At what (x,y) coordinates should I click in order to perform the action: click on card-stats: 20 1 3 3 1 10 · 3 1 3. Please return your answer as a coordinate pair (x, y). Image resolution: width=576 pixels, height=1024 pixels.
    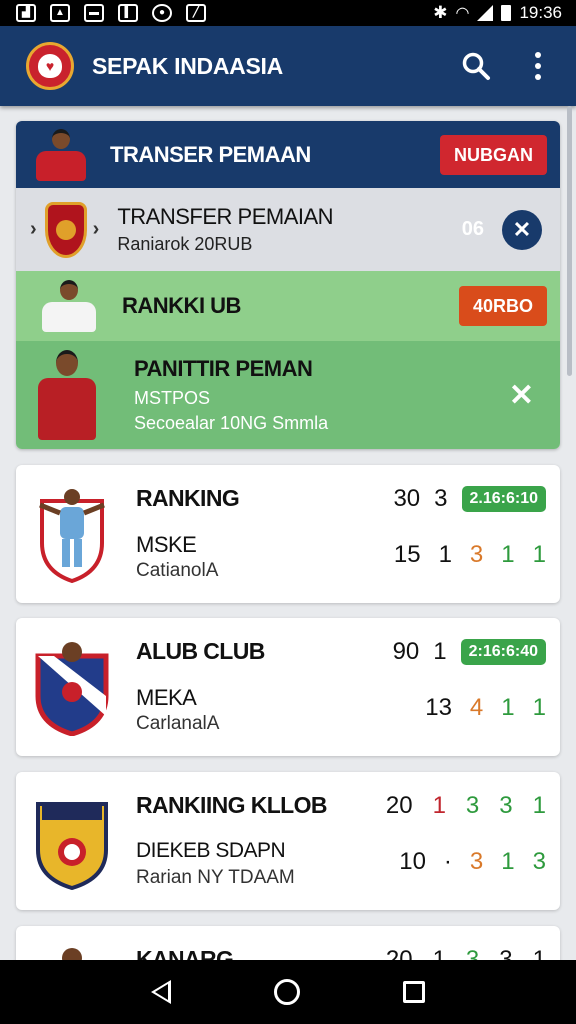
    Looking at the image, I should click on (466, 834).